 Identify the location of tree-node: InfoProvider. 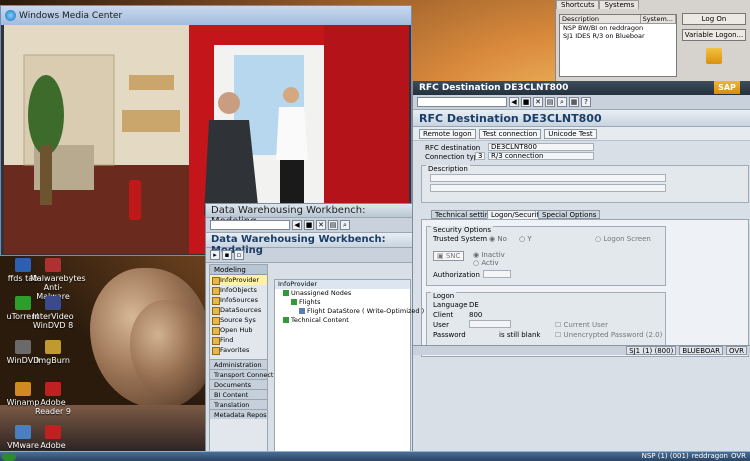
(342, 284).